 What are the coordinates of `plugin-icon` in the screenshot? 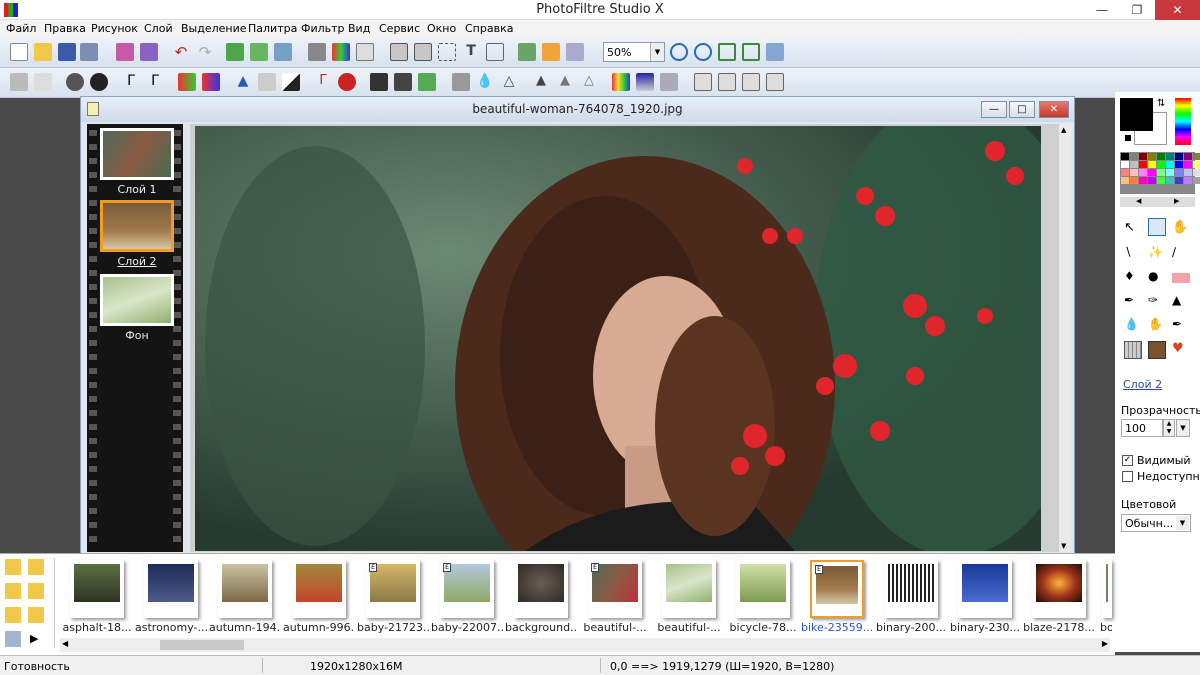 It's located at (551, 52).